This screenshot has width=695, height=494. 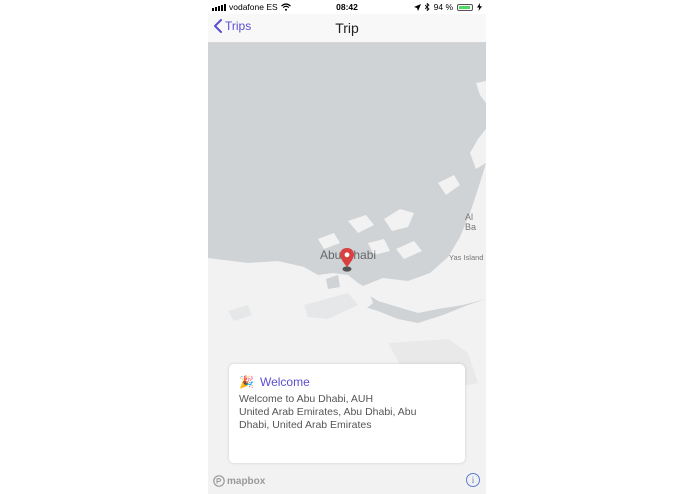 I want to click on battery-percent: 94 %, so click(x=443, y=7).